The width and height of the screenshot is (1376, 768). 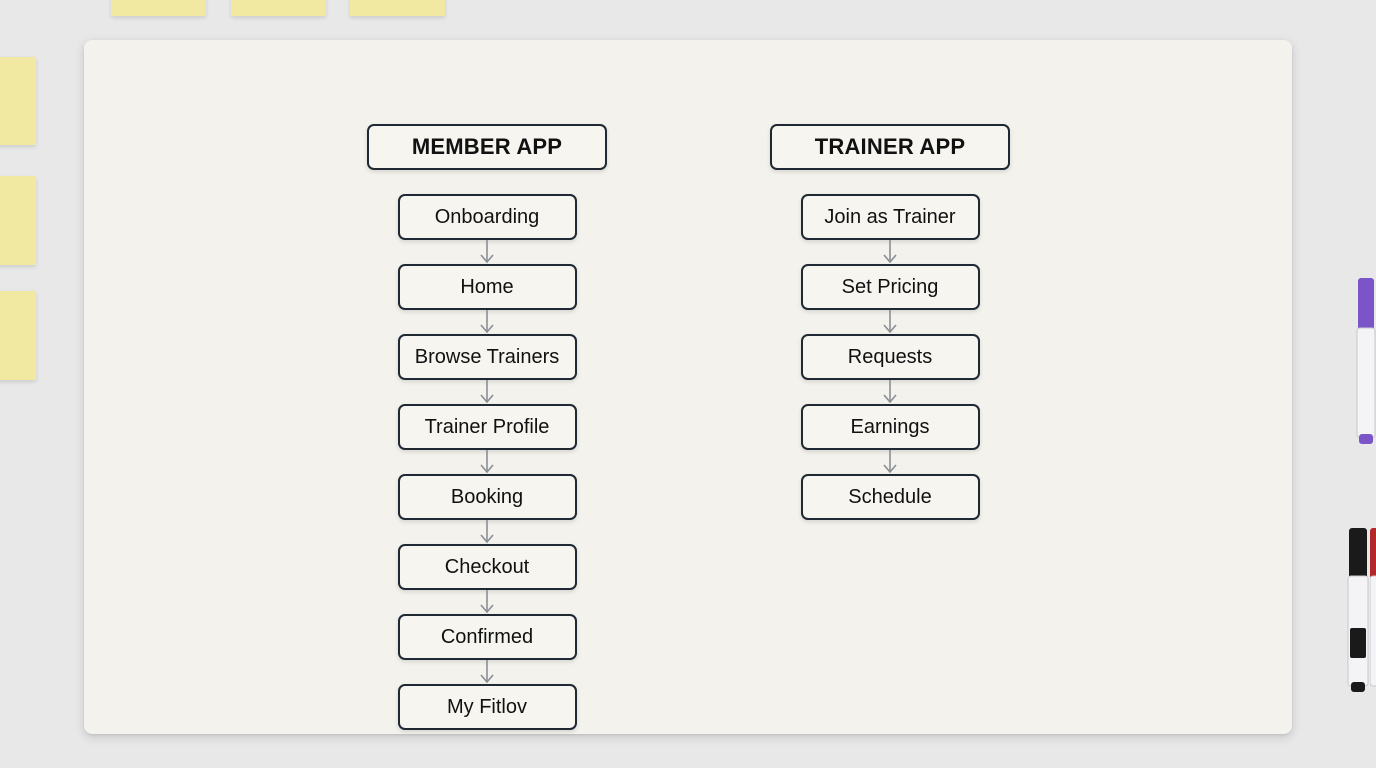 What do you see at coordinates (487, 357) in the screenshot?
I see `flow-step: Browse Trainers` at bounding box center [487, 357].